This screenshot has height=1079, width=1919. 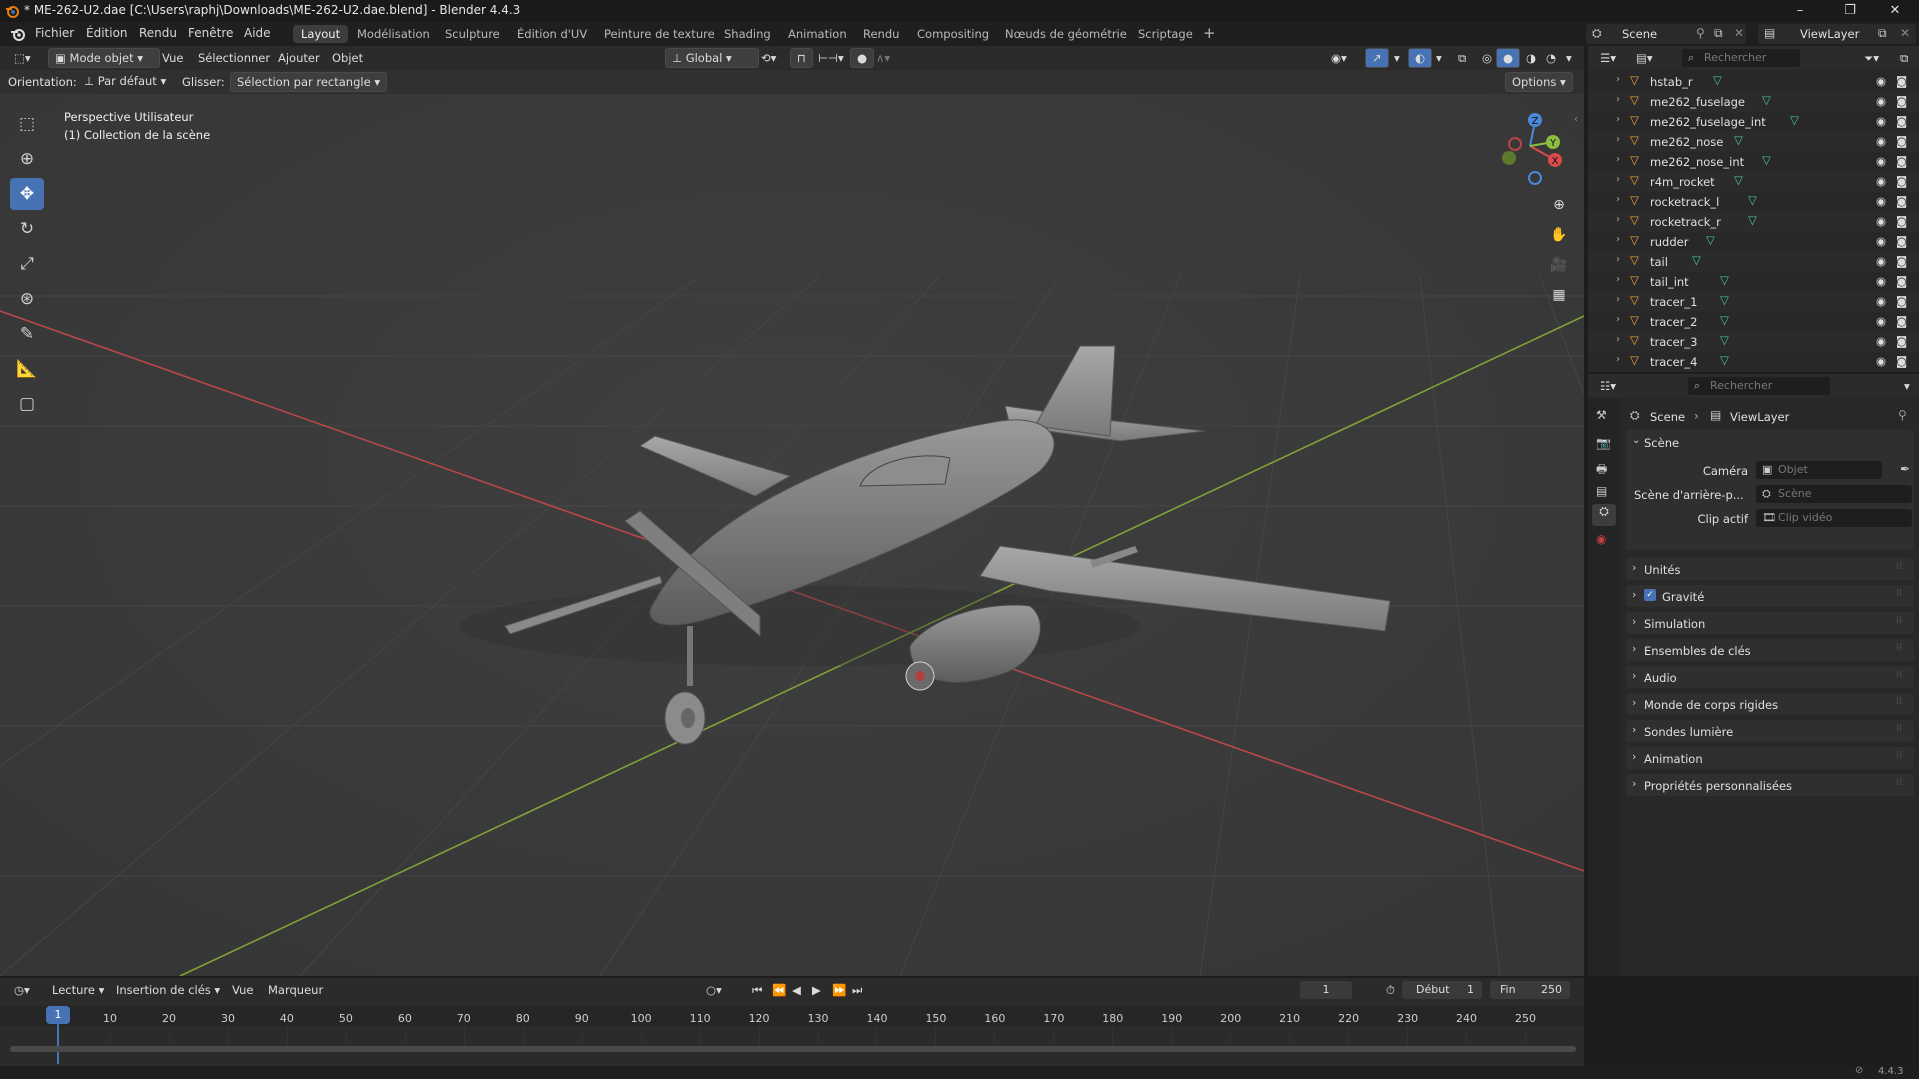 I want to click on outliner-row: › ▽ me262_nose_int ▽ ◉ ◙, so click(x=1753, y=162).